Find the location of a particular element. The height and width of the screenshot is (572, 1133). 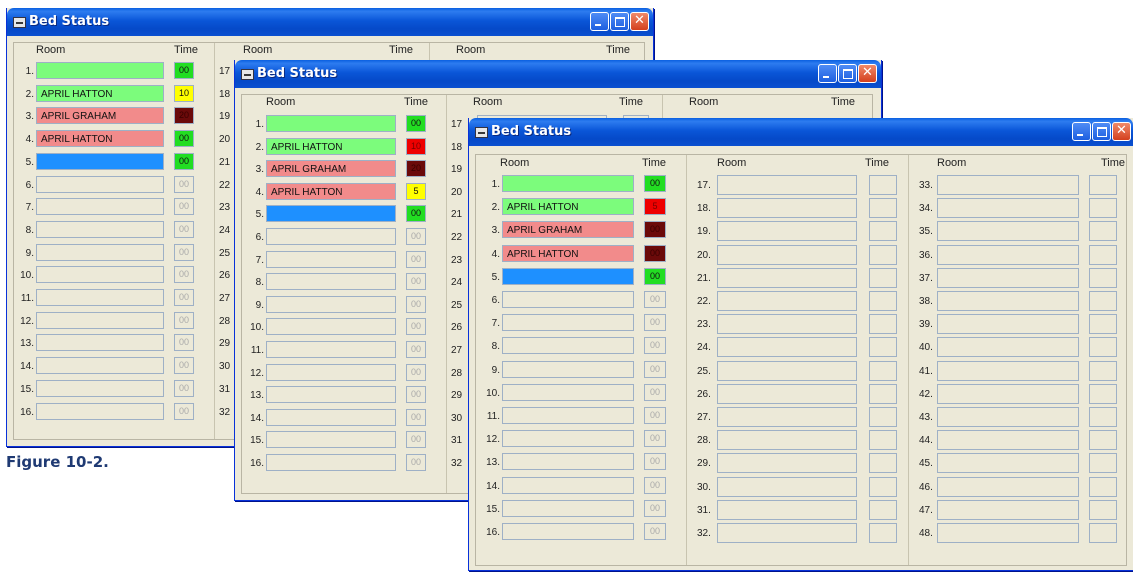

time-field: 20 is located at coordinates (184, 116).